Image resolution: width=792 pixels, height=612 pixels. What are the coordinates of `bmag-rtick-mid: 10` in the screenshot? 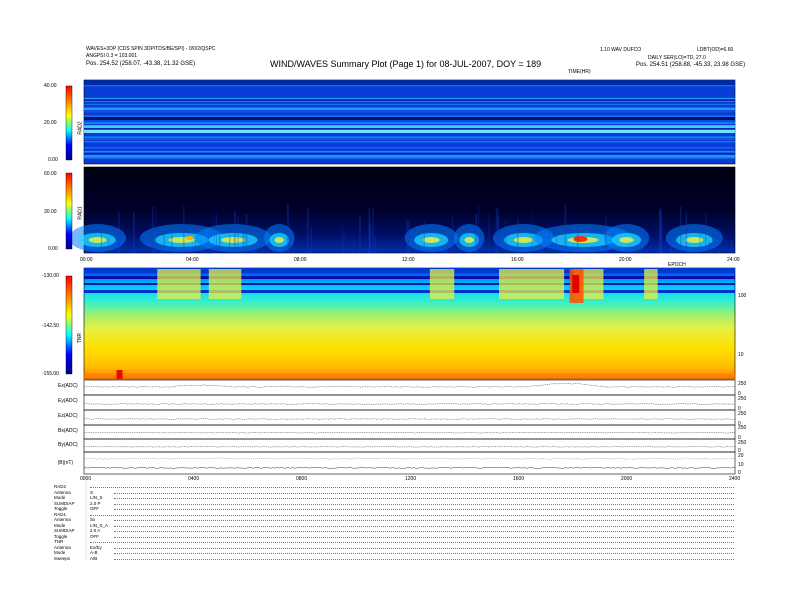 It's located at (741, 465).